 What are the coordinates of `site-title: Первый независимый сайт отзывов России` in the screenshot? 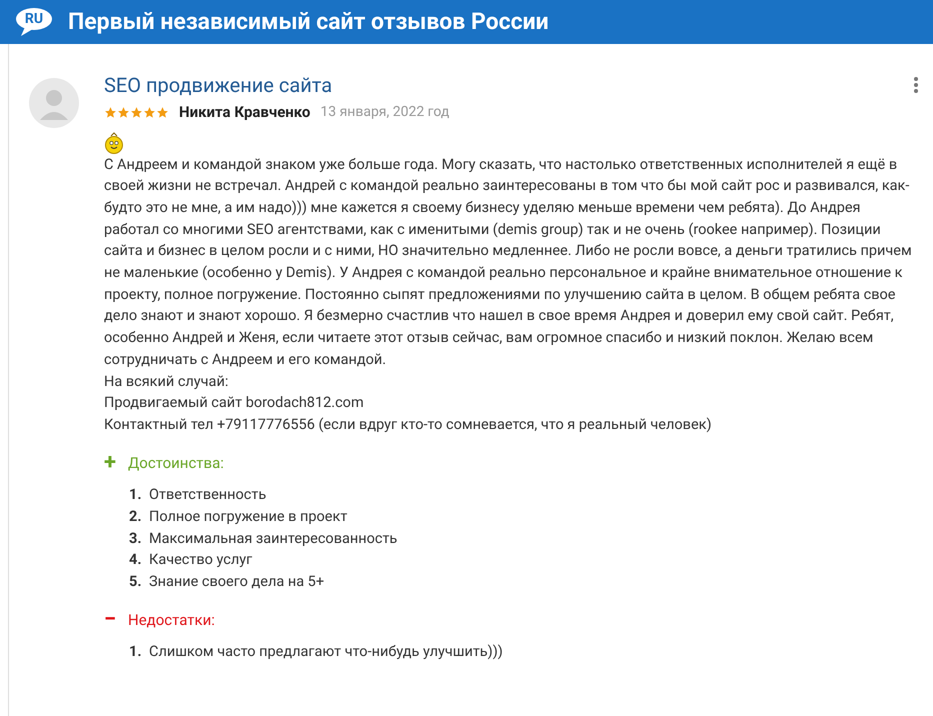 It's located at (308, 21).